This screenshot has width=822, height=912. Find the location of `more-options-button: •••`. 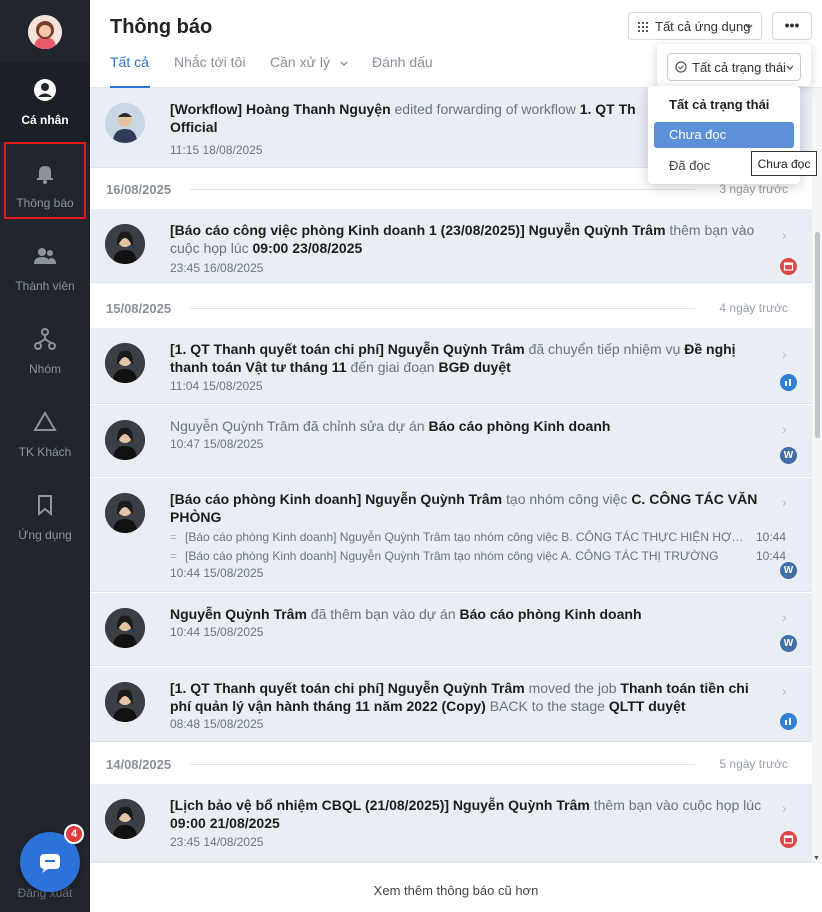

more-options-button: ••• is located at coordinates (792, 26).